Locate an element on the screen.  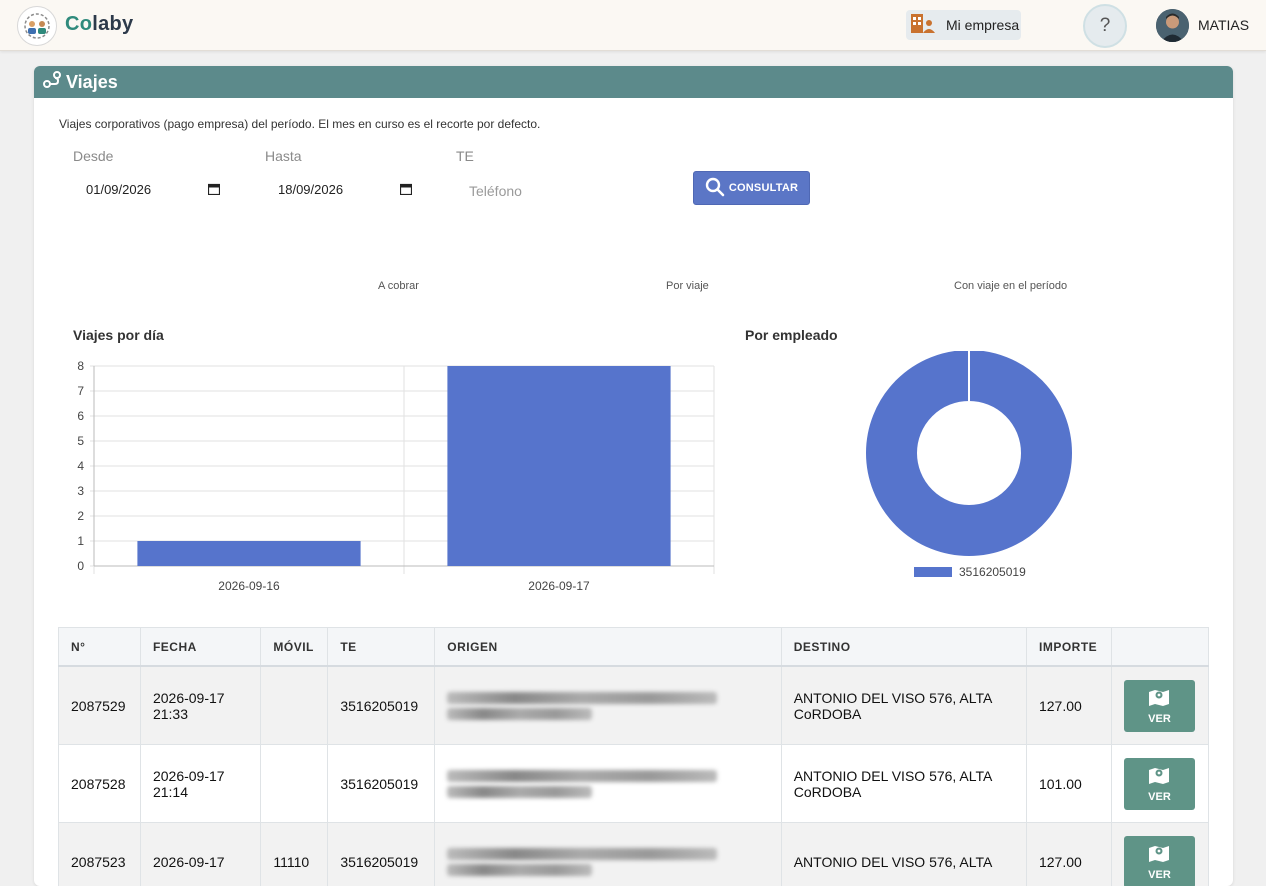
y-tick-label: 0 is located at coordinates (80, 566).